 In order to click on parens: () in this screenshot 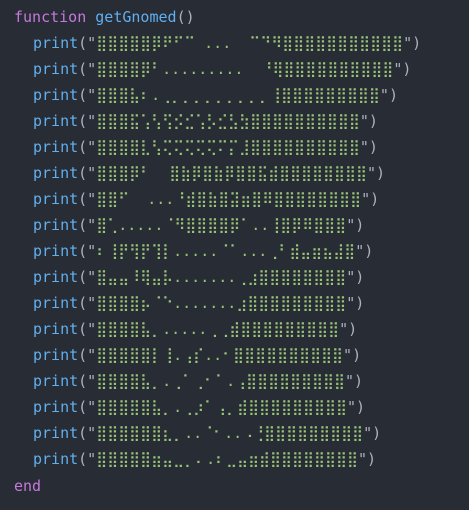, I will do `click(185, 17)`.